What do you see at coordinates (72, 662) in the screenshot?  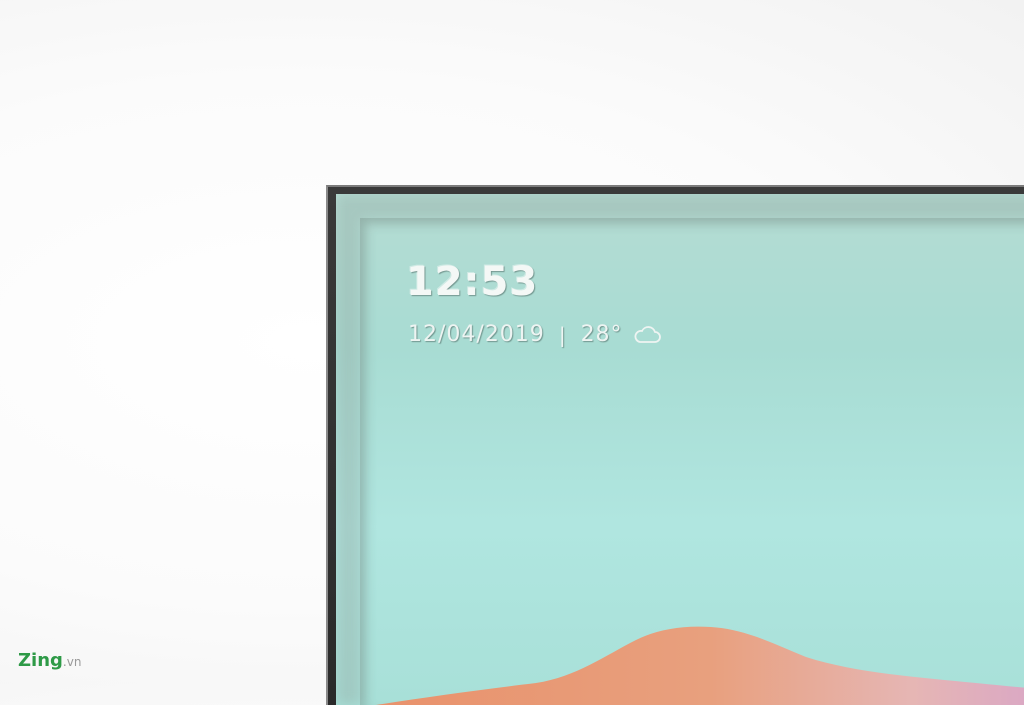 I see `logo-suffix: .vn` at bounding box center [72, 662].